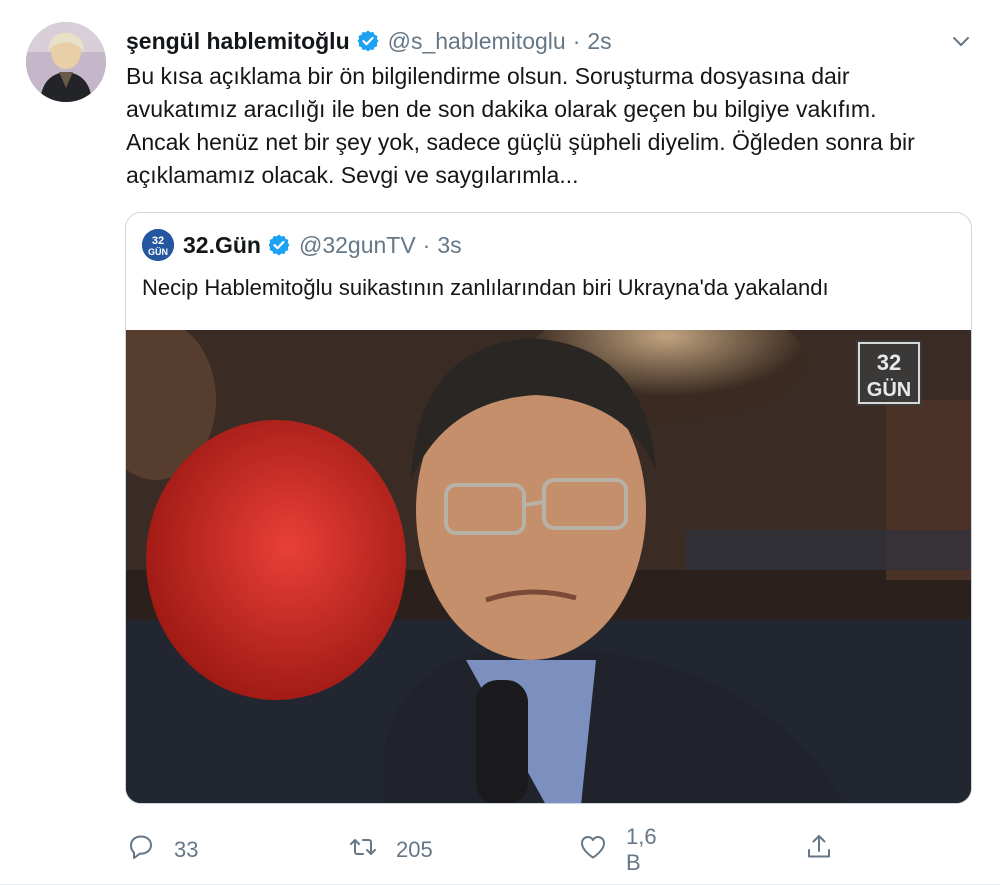 This screenshot has height=885, width=1000. I want to click on media-watermark-bottom: GÜN, so click(889, 389).